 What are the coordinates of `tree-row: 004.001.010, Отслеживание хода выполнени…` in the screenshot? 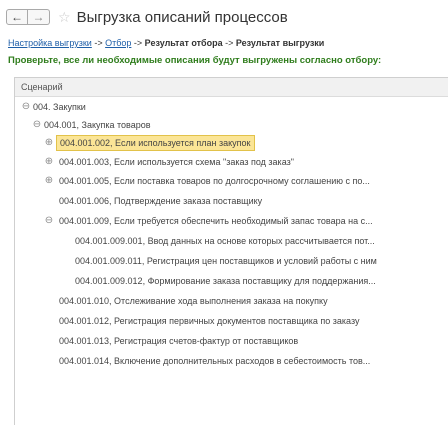 It's located at (231, 301).